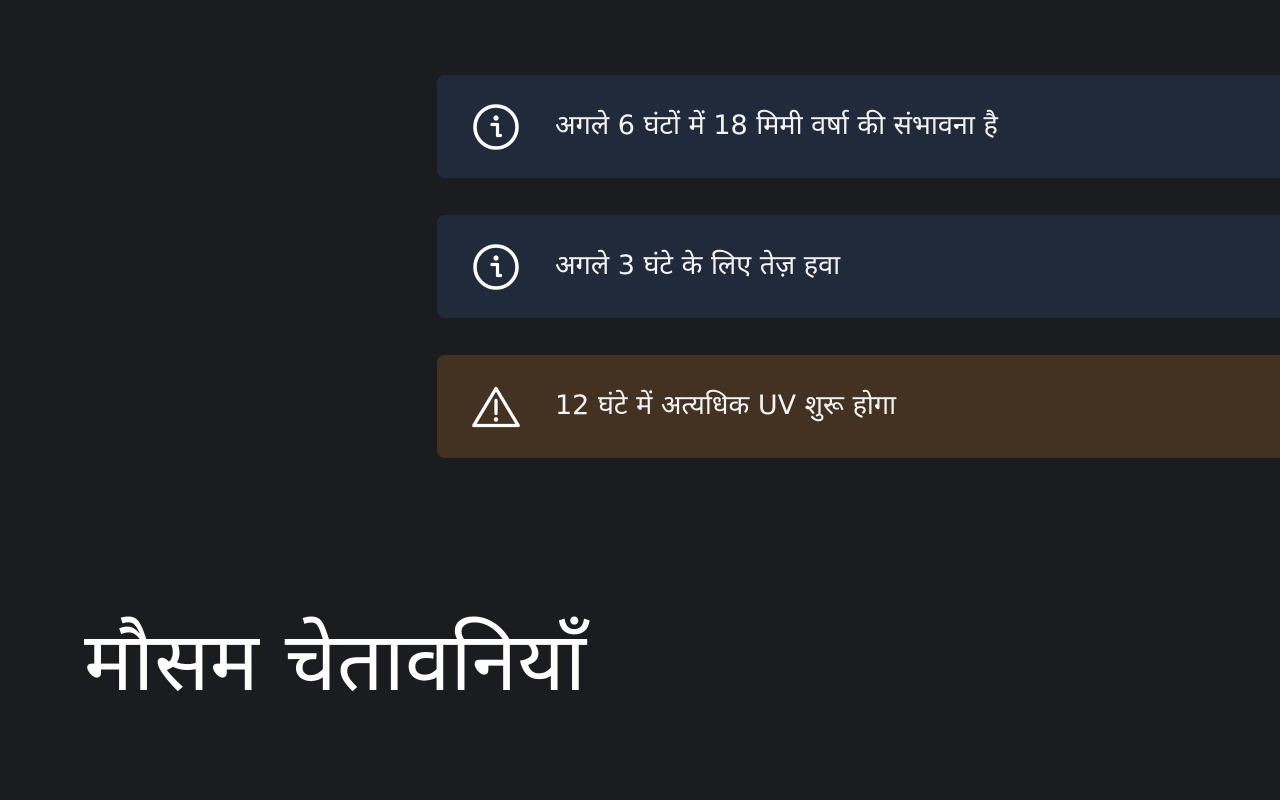  What do you see at coordinates (726, 406) in the screenshot?
I see `alert-message: 12 घंटे में अत्यधिक UV शुरू होगा` at bounding box center [726, 406].